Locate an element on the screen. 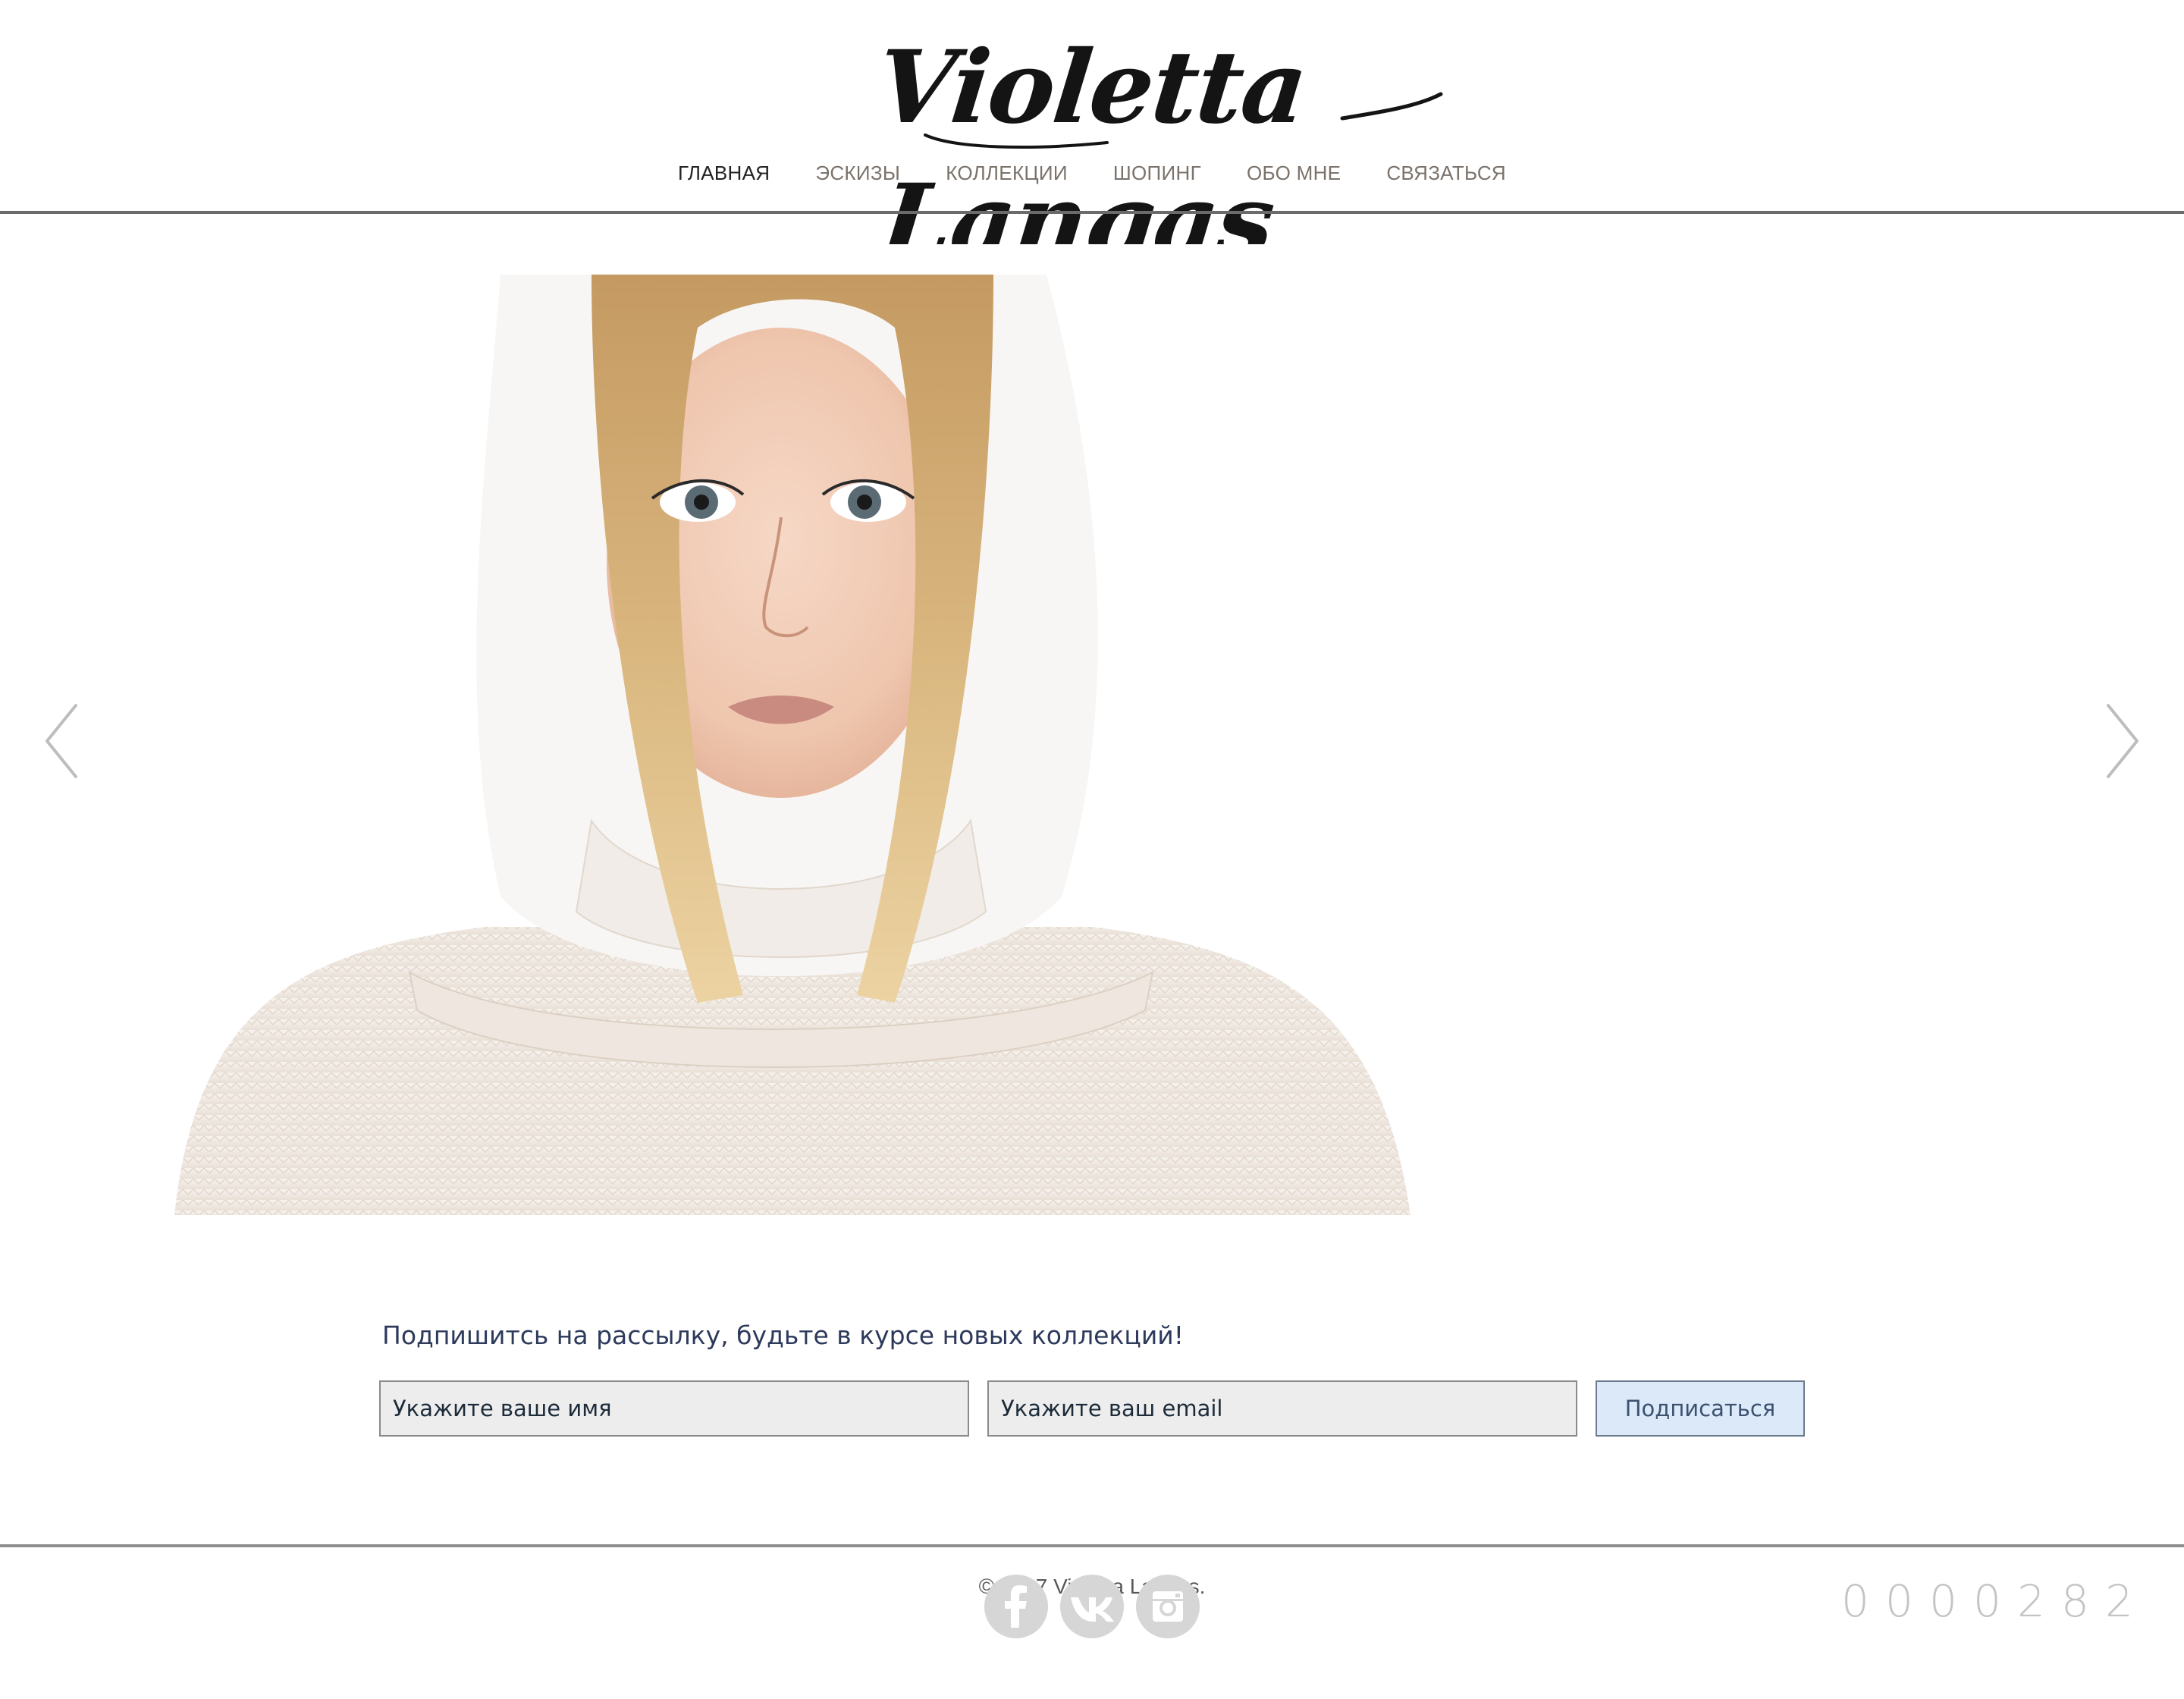 The image size is (2184, 1699). nav-item-sketches: ЭСКИЗЫ is located at coordinates (857, 173).